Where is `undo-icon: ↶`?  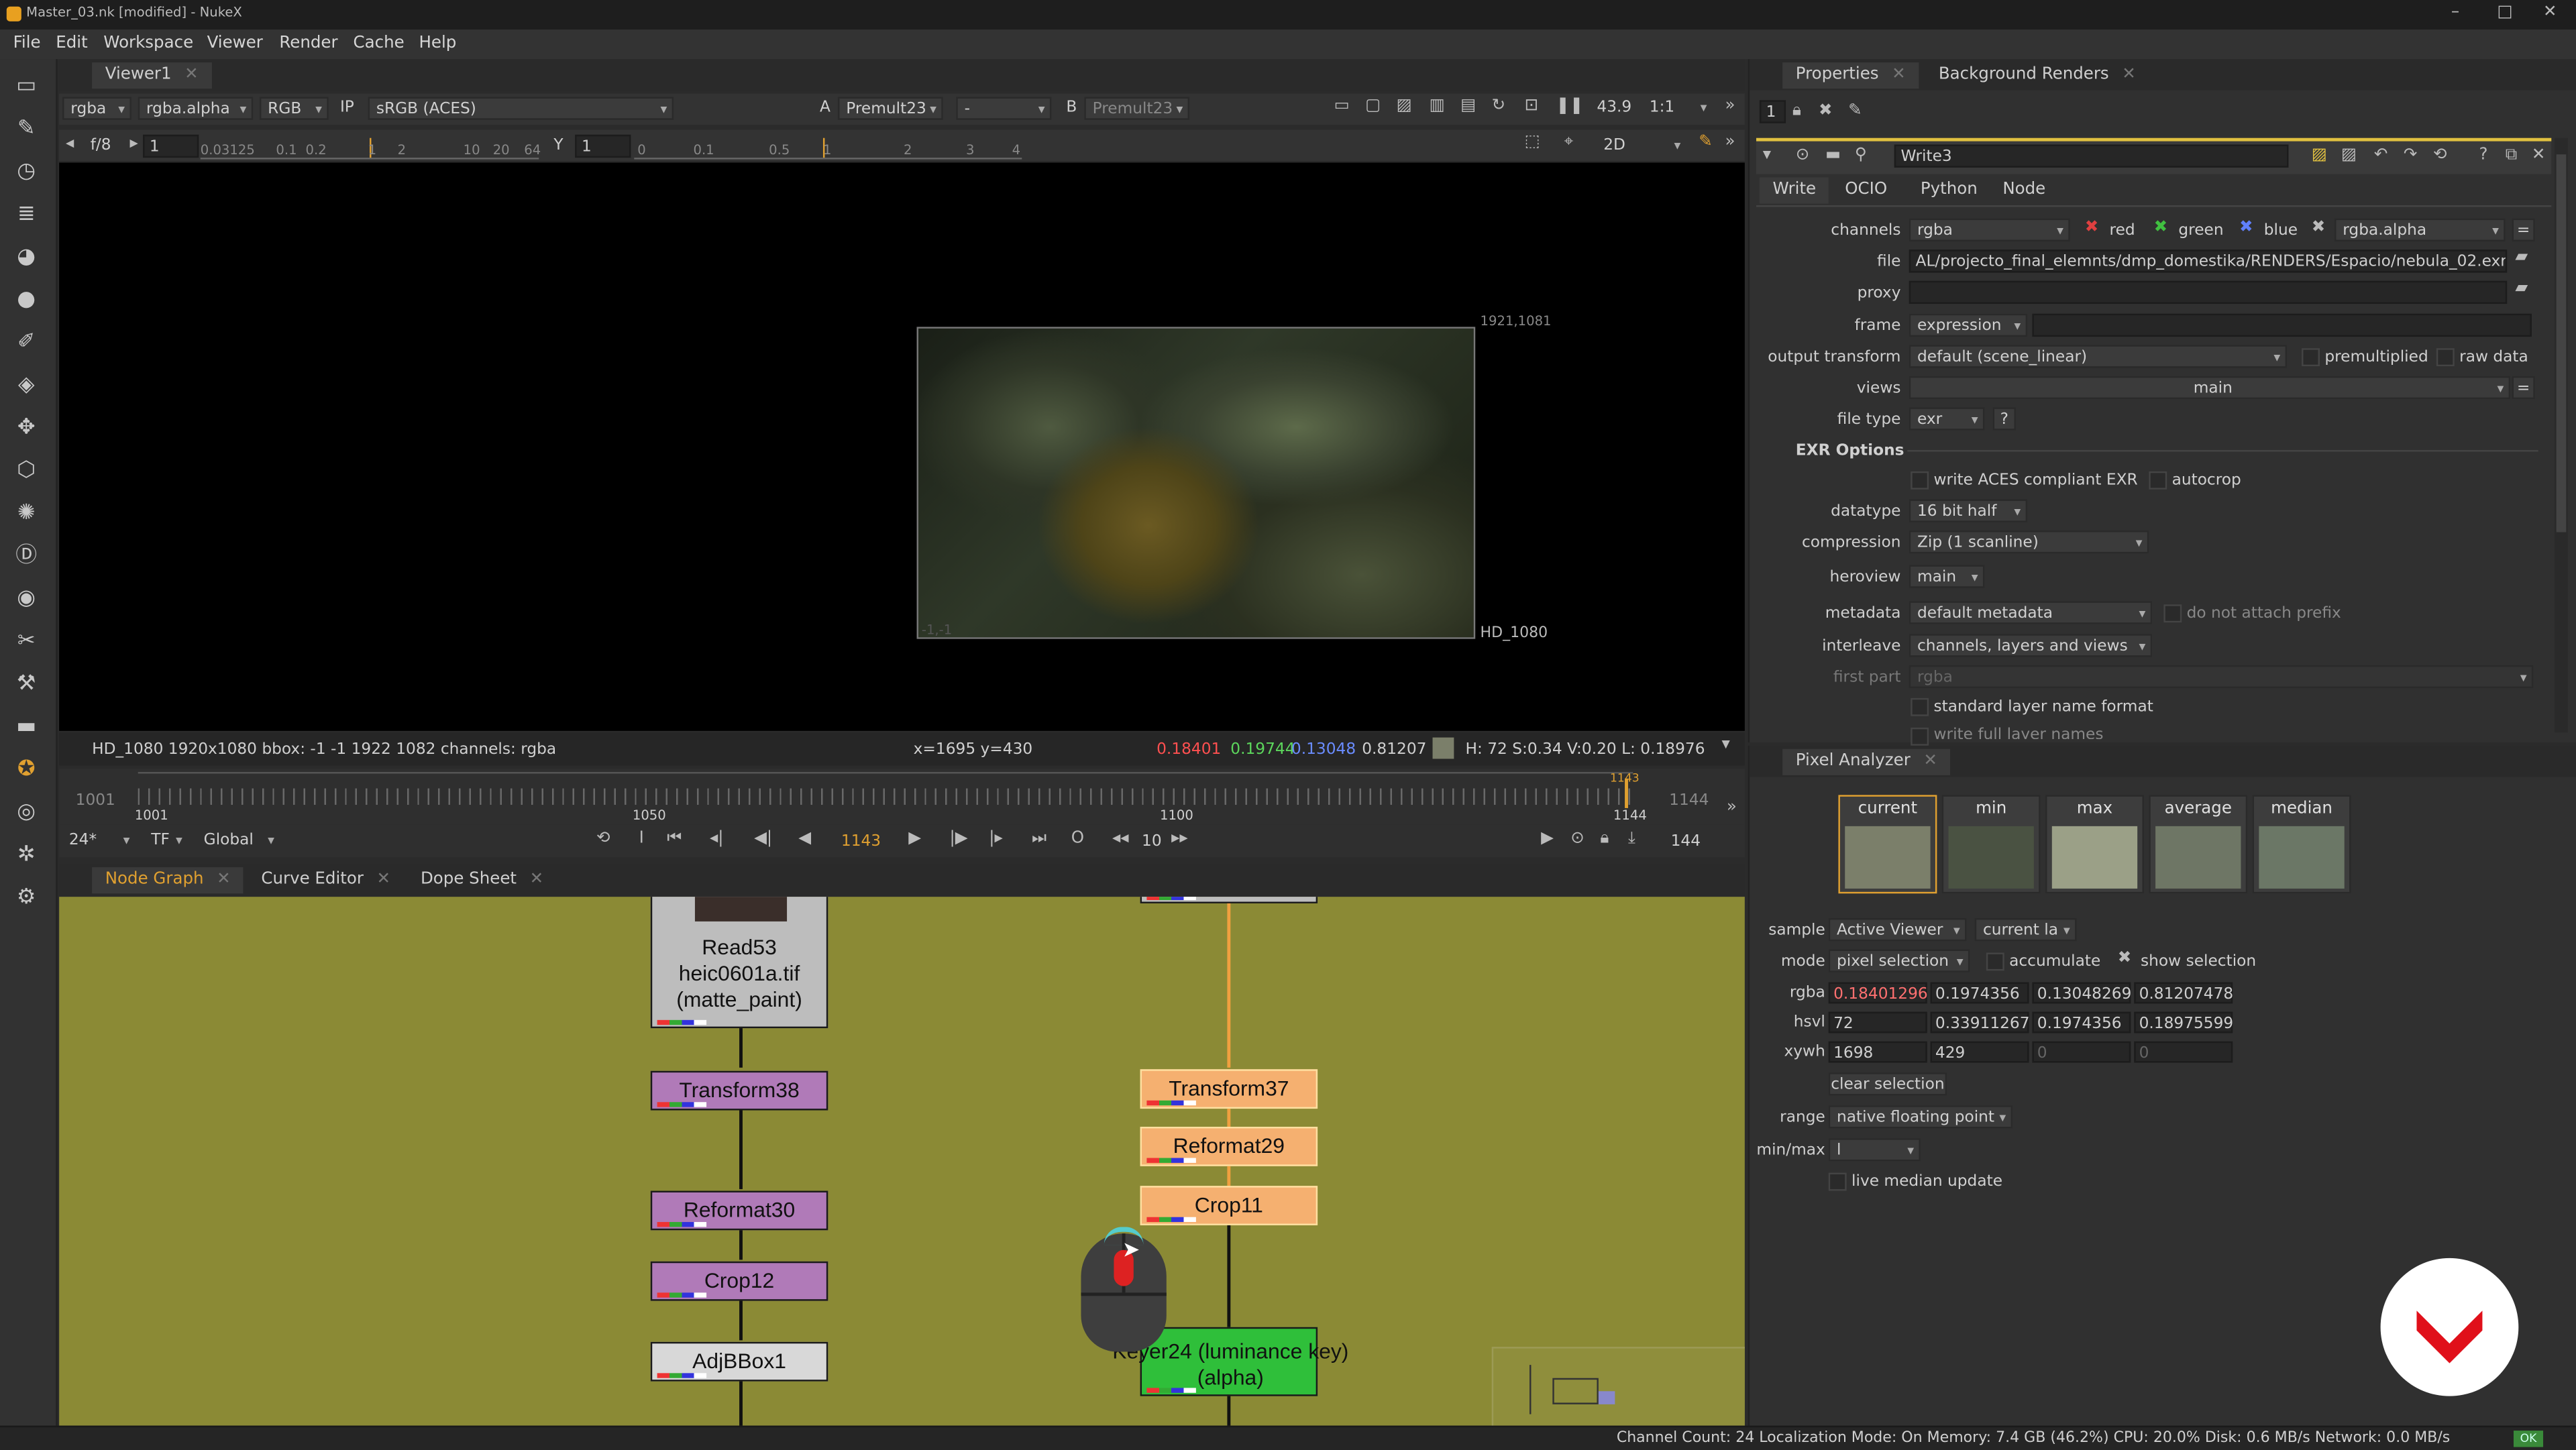
undo-icon: ↶ is located at coordinates (2381, 155).